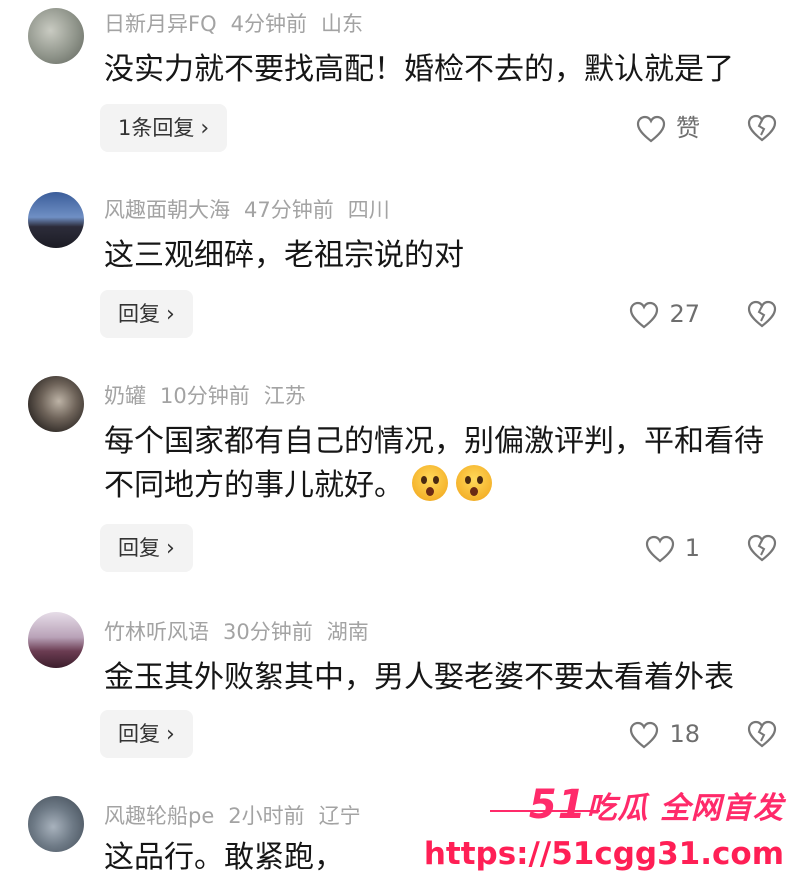 This screenshot has height=884, width=800. Describe the element at coordinates (440, 464) in the screenshot. I see `comment-text: 每个国家都有自己的情况，别偏激评判，平和看待不同地方的事儿就好。` at that location.